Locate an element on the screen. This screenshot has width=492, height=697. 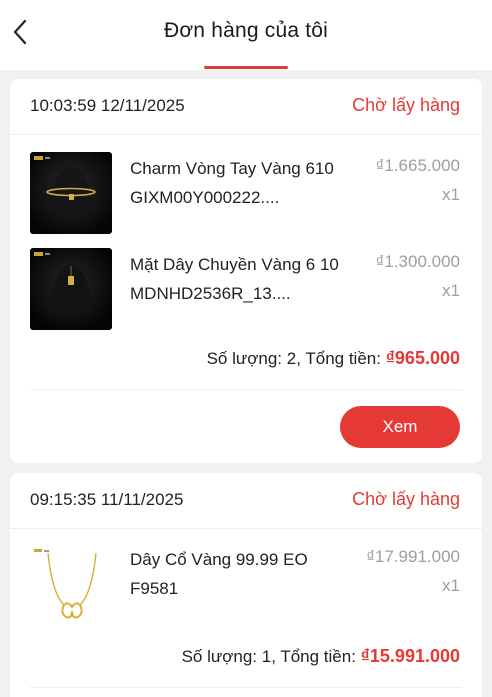
gold-pendant-image is located at coordinates (71, 289).